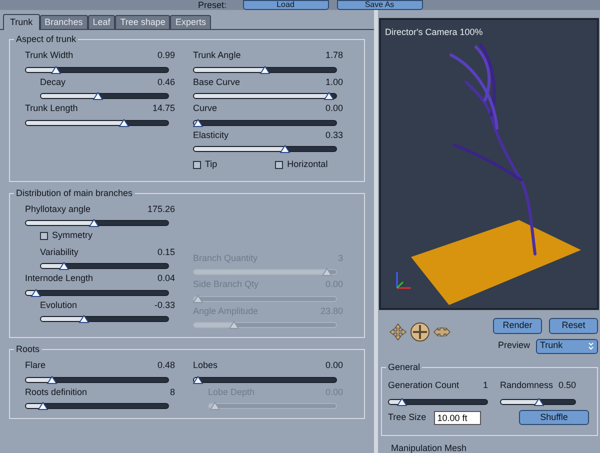 The height and width of the screenshot is (453, 600). Describe the element at coordinates (217, 55) in the screenshot. I see `slider-label: Trunk Angle` at that location.